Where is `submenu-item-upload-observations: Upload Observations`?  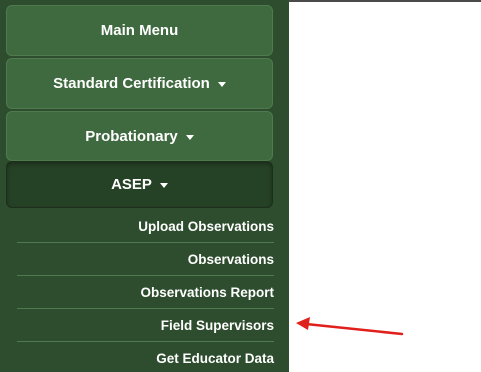 submenu-item-upload-observations: Upload Observations is located at coordinates (145, 226).